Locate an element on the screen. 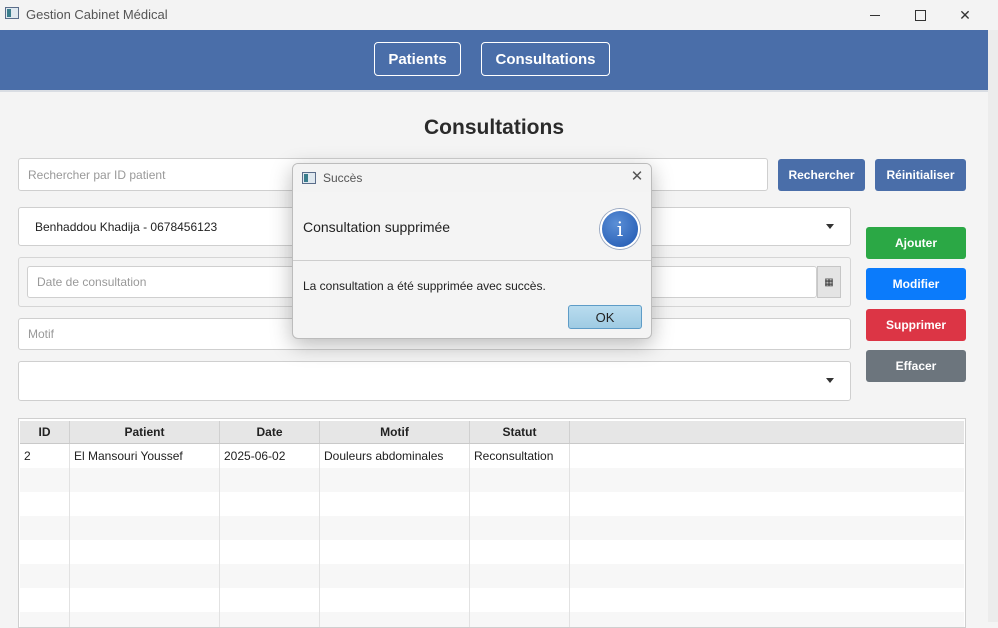  minimize-icon is located at coordinates (875, 15).